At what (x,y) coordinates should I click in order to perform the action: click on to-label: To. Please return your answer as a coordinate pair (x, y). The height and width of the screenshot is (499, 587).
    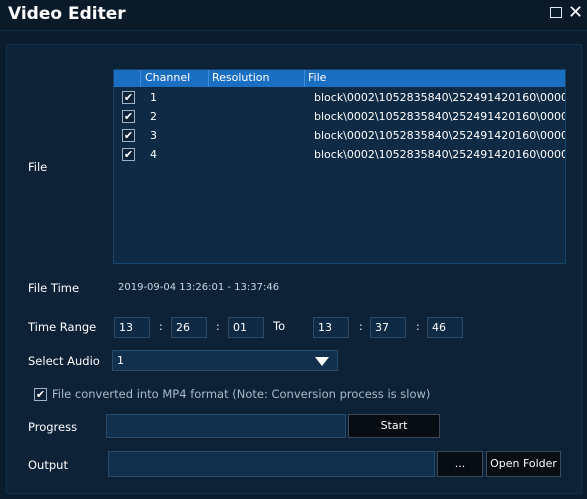
    Looking at the image, I should click on (279, 326).